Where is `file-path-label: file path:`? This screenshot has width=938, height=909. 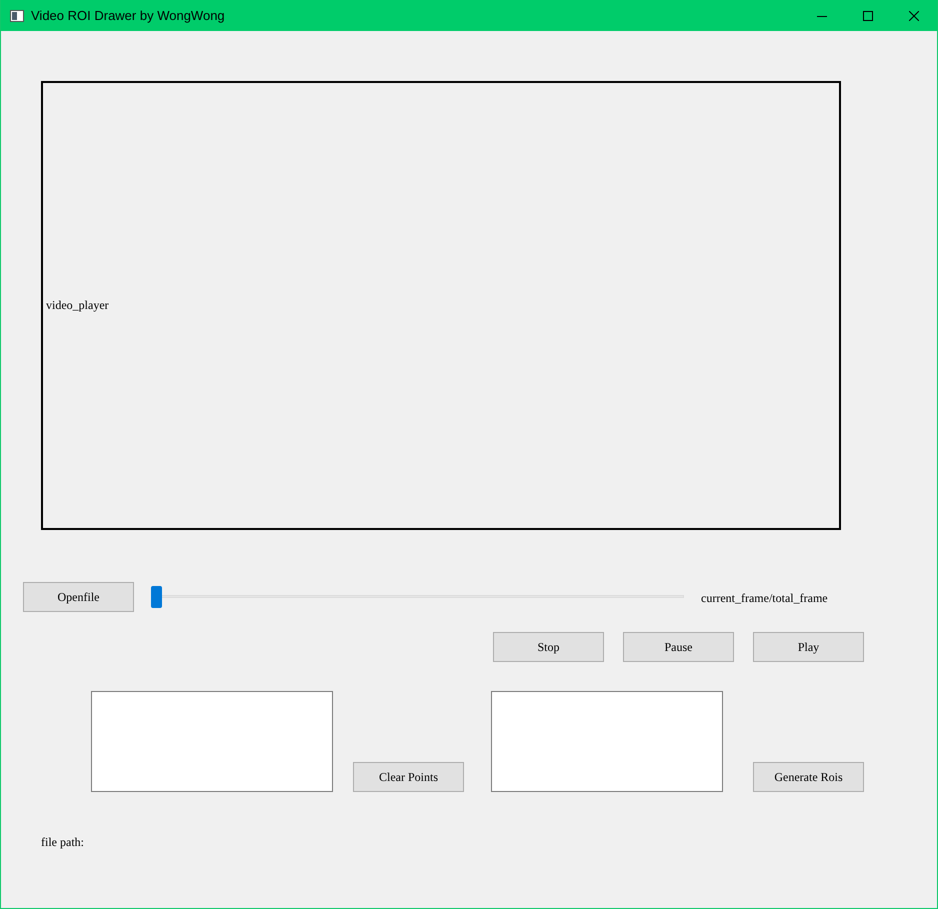
file-path-label: file path: is located at coordinates (62, 842).